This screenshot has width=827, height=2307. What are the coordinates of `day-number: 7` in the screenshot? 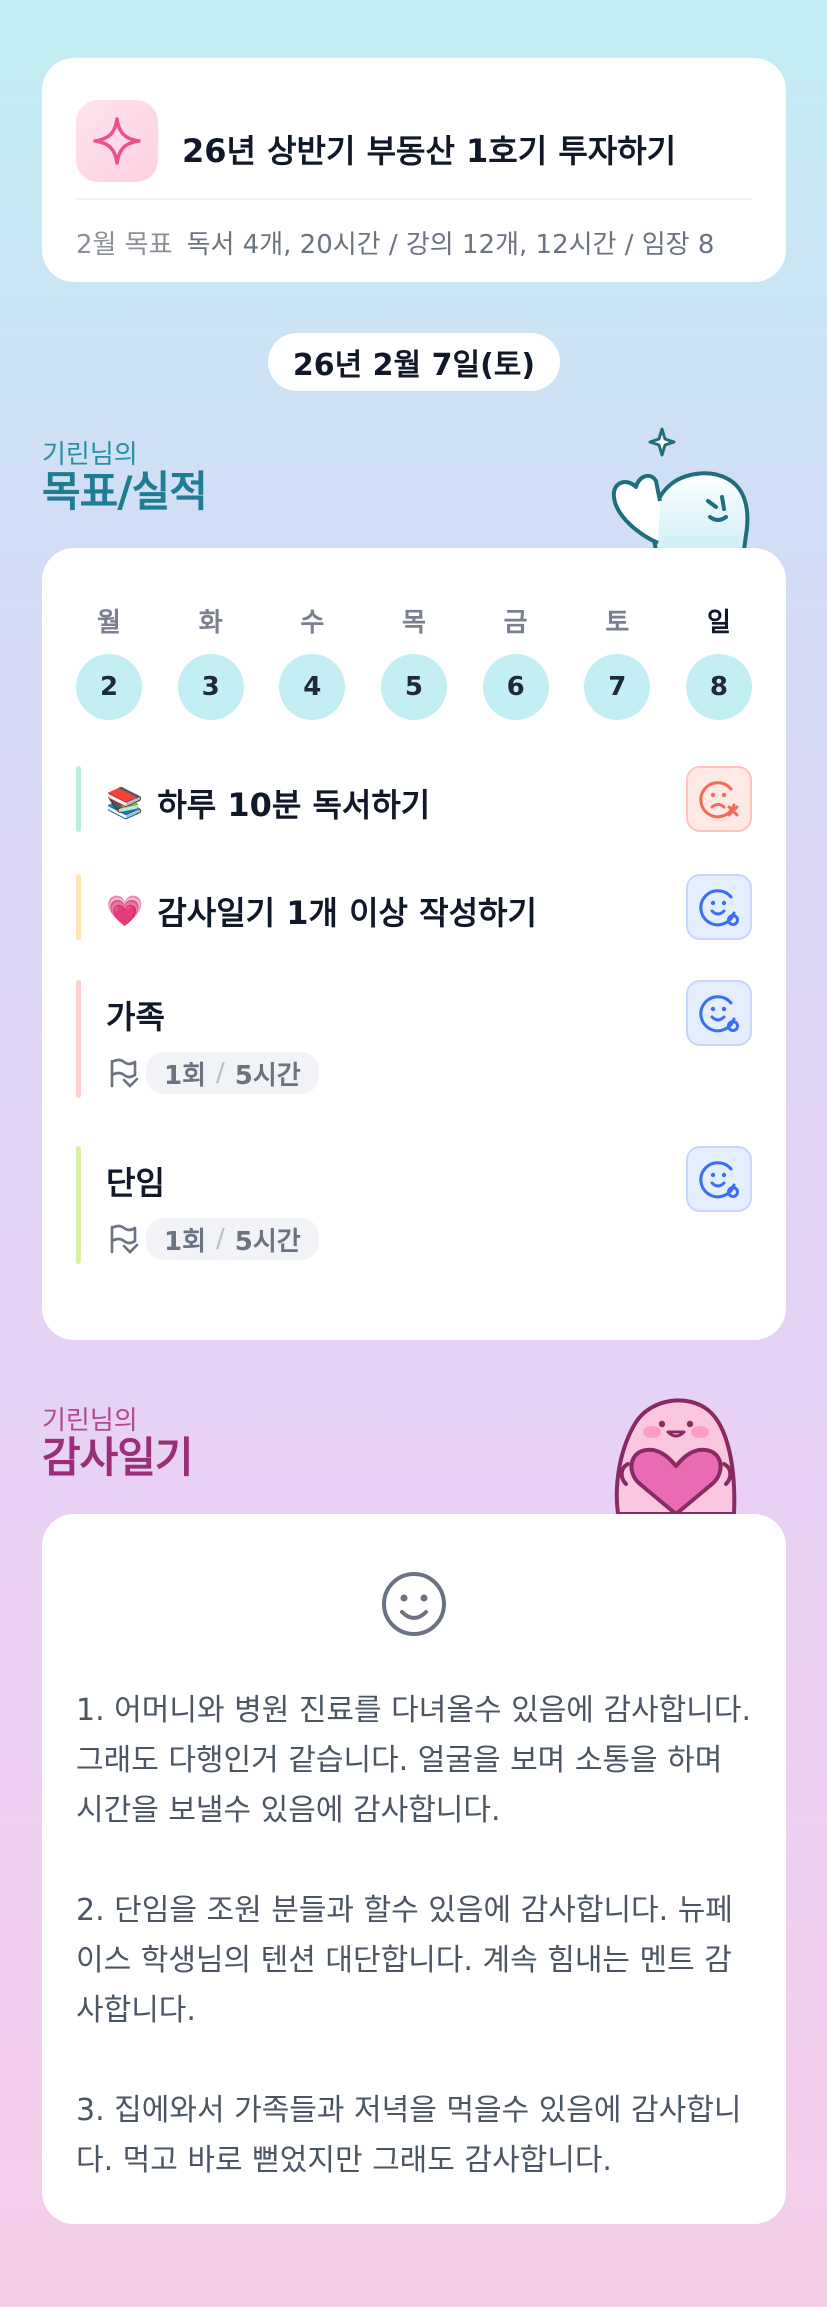 It's located at (617, 687).